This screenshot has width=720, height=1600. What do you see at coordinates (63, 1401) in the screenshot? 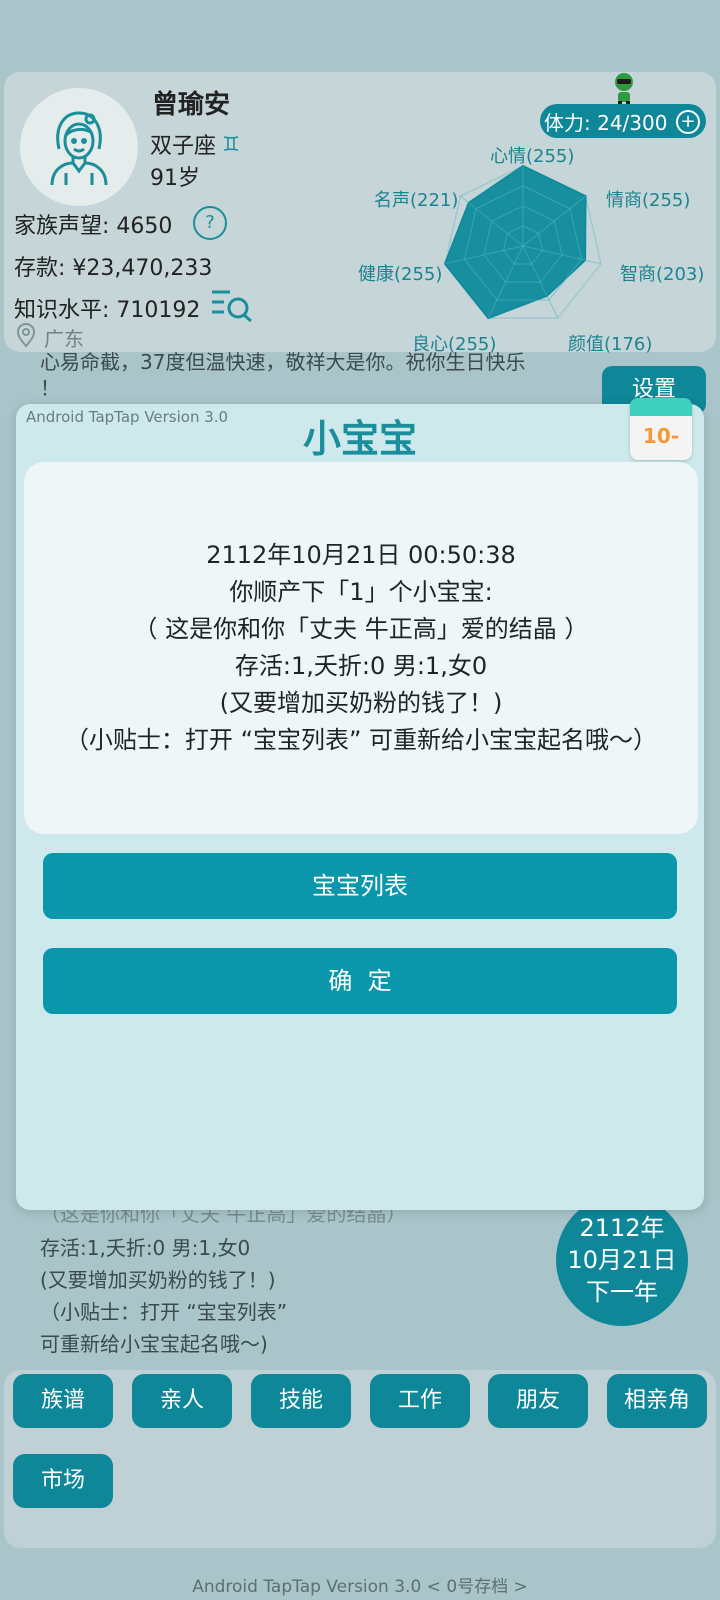
I see `nav-family-tree: 族谱` at bounding box center [63, 1401].